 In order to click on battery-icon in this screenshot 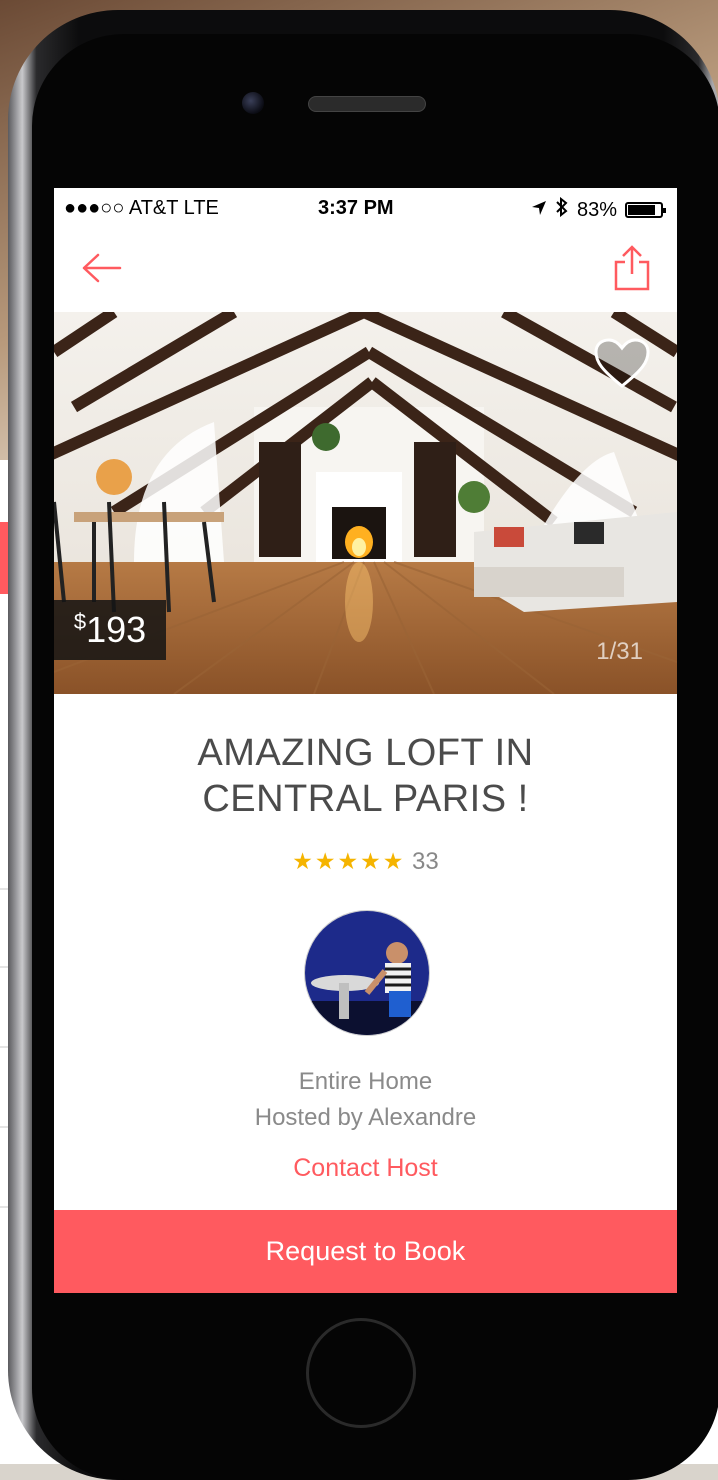, I will do `click(645, 210)`.